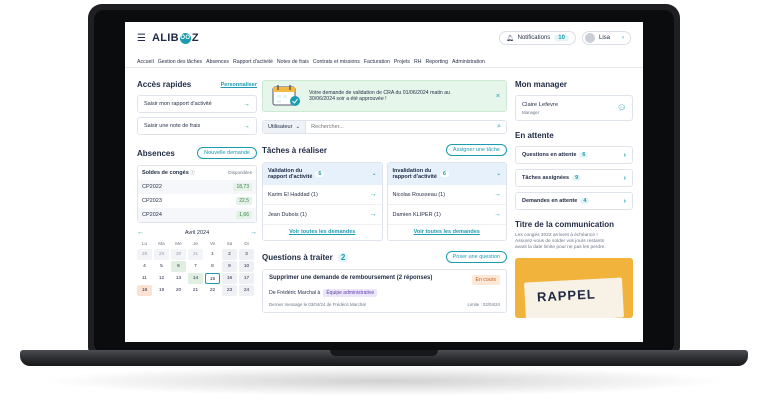 The width and height of the screenshot is (768, 414). I want to click on table-row: CP2023 22,5, so click(197, 201).